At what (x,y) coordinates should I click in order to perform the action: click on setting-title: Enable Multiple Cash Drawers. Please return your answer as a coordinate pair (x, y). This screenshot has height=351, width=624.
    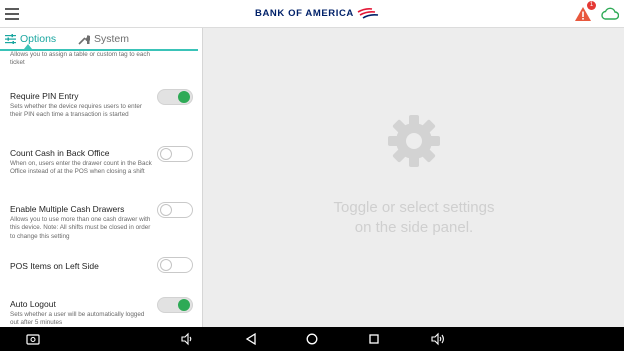
    Looking at the image, I should click on (67, 209).